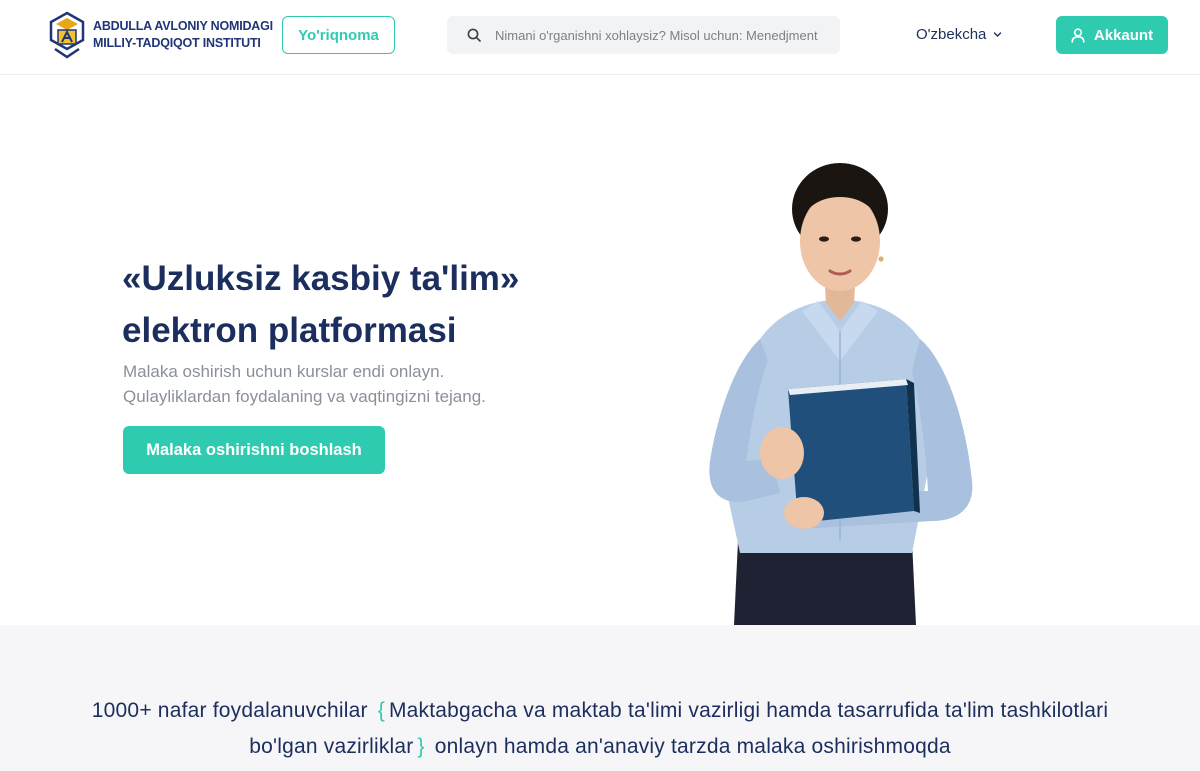 The image size is (1200, 771). Describe the element at coordinates (421, 746) in the screenshot. I see `brace-close: }` at that location.